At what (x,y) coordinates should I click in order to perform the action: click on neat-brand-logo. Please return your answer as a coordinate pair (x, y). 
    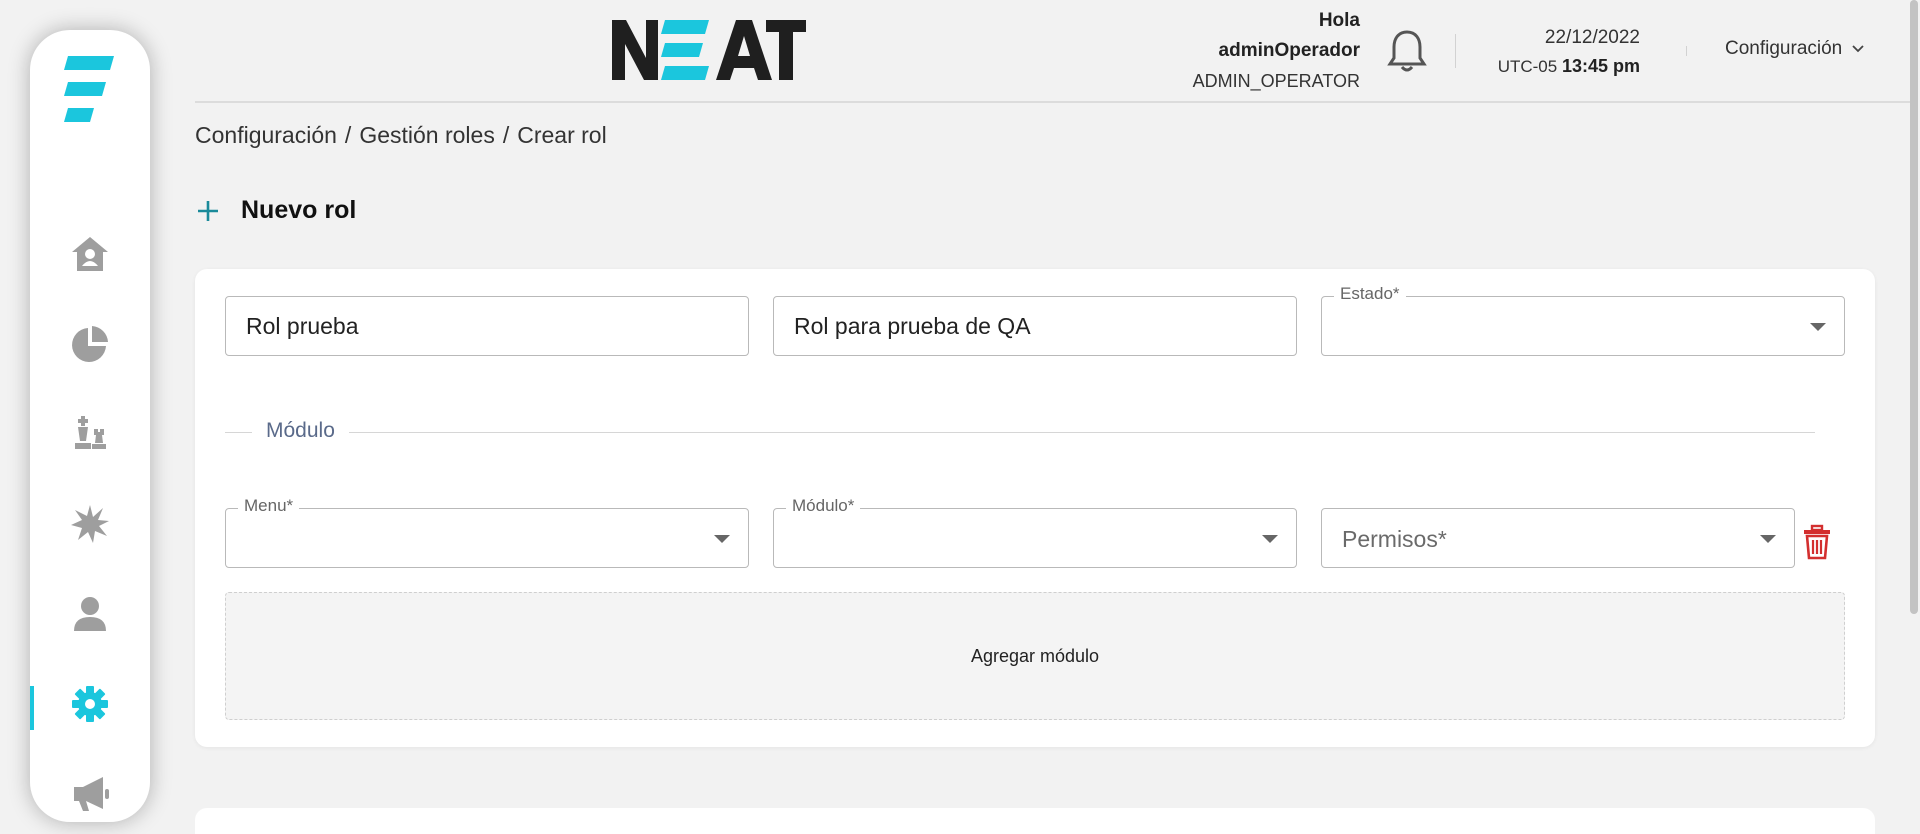
    Looking at the image, I should click on (709, 50).